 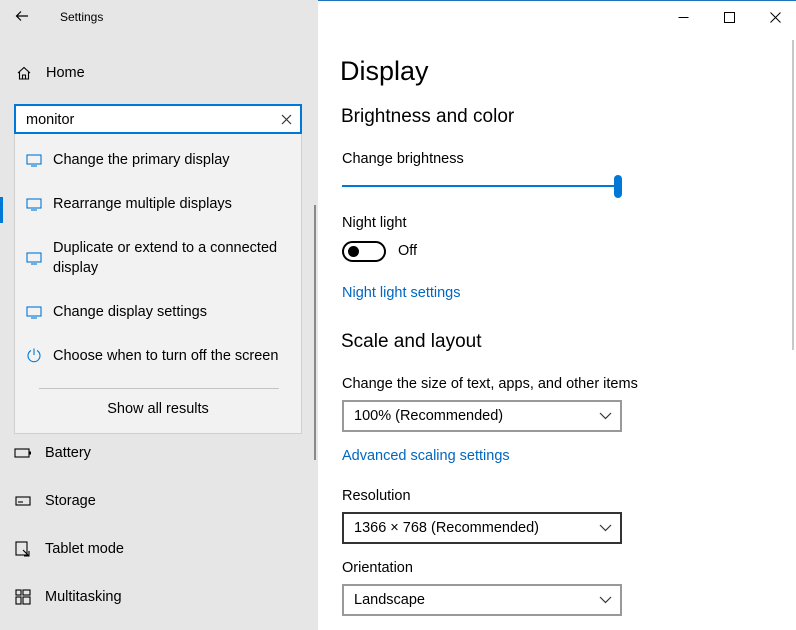 What do you see at coordinates (482, 600) in the screenshot?
I see `orientation-dropdown: Landscape` at bounding box center [482, 600].